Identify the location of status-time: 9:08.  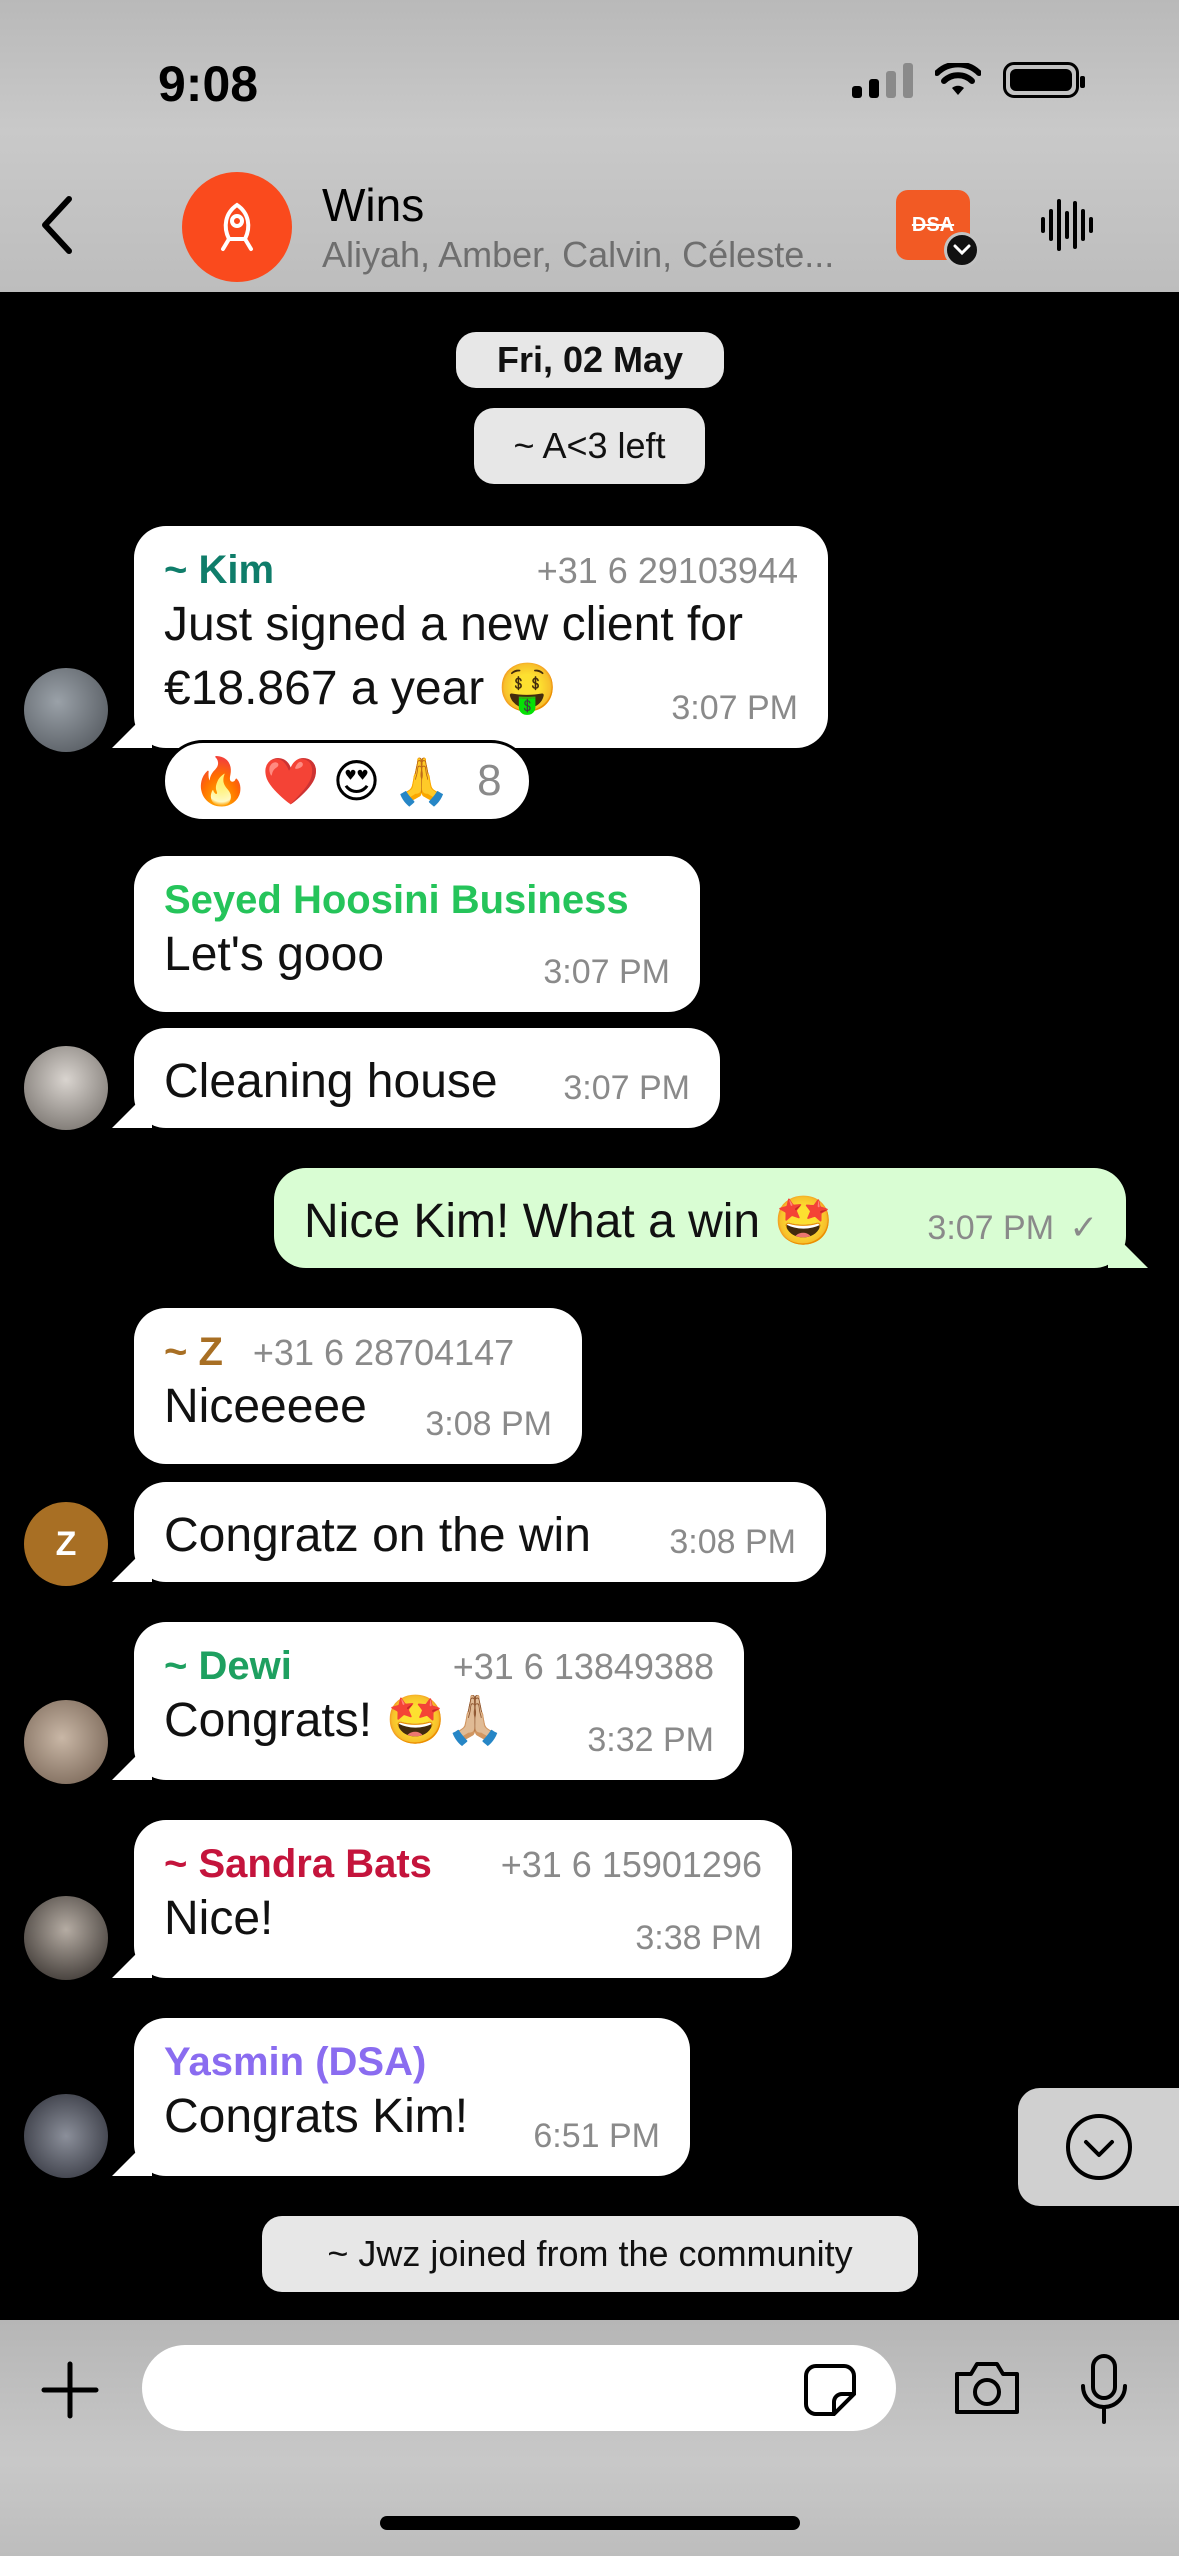
(208, 84).